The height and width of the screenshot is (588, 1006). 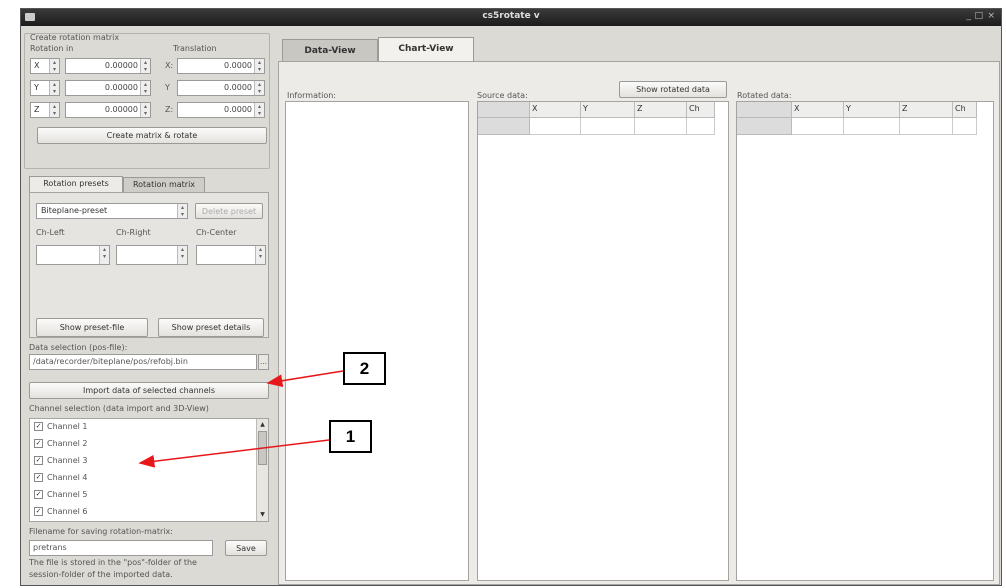 I want to click on arrow-to-import-button, so click(x=305, y=379).